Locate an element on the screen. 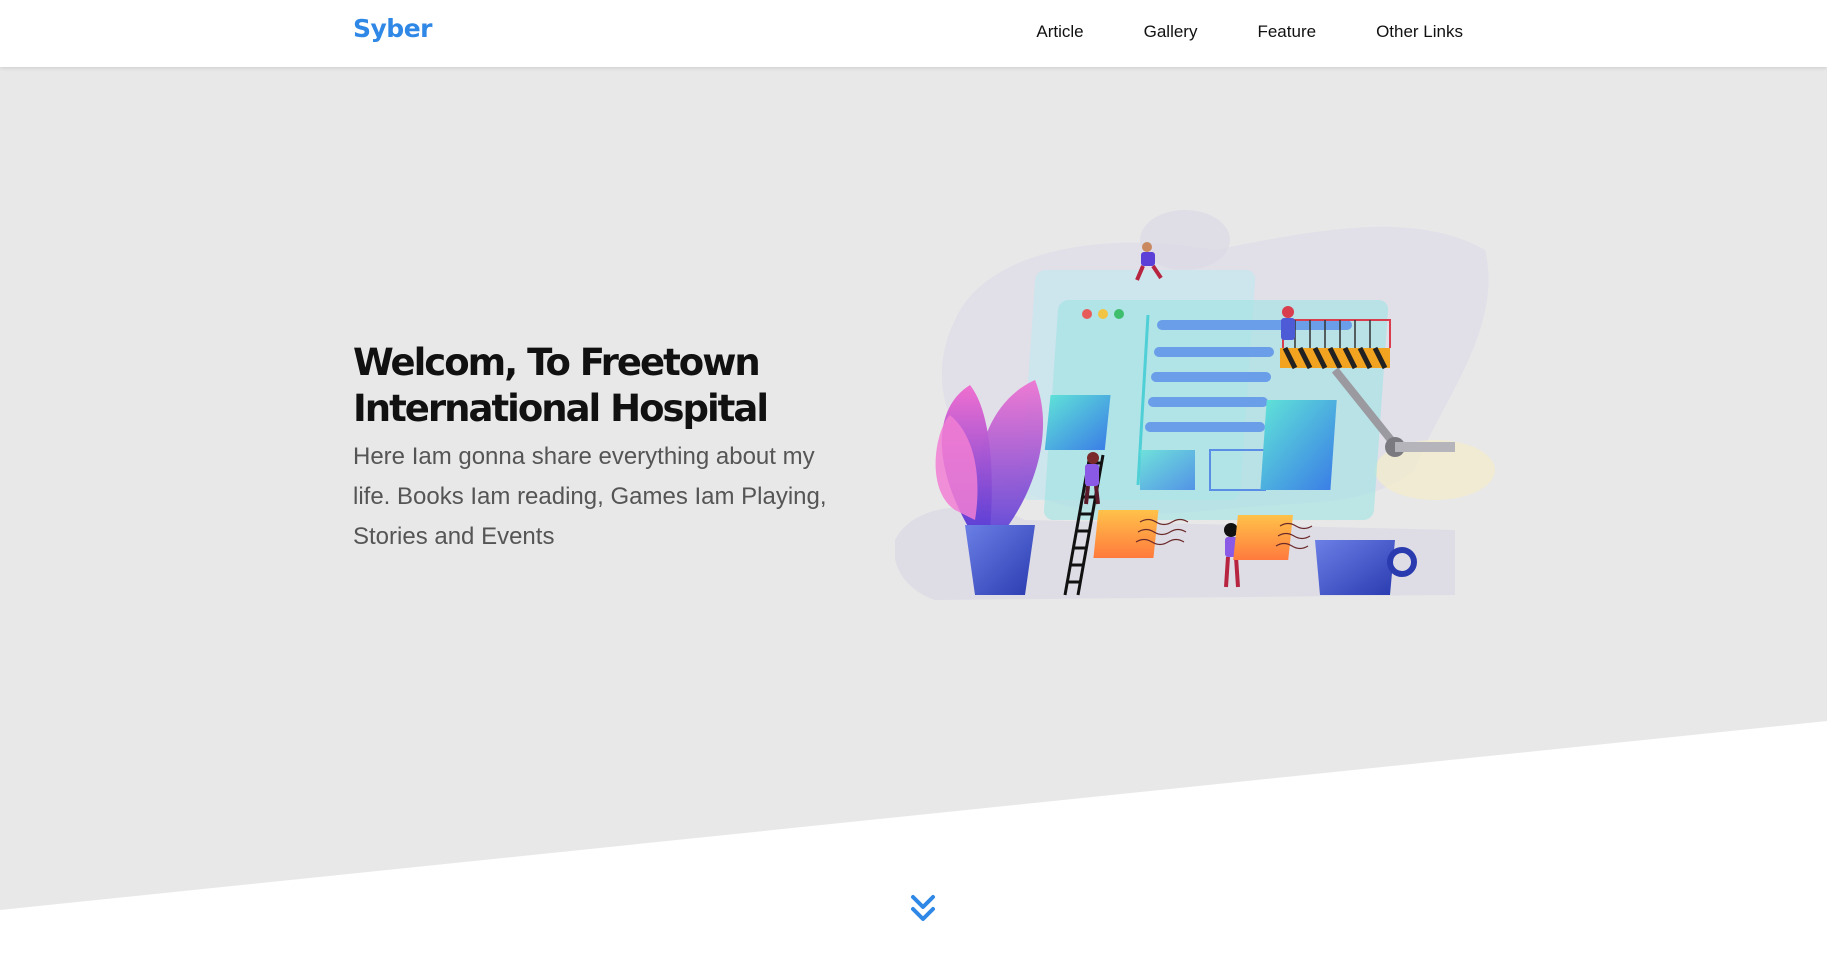  nav-feature: Feature is located at coordinates (1286, 32).